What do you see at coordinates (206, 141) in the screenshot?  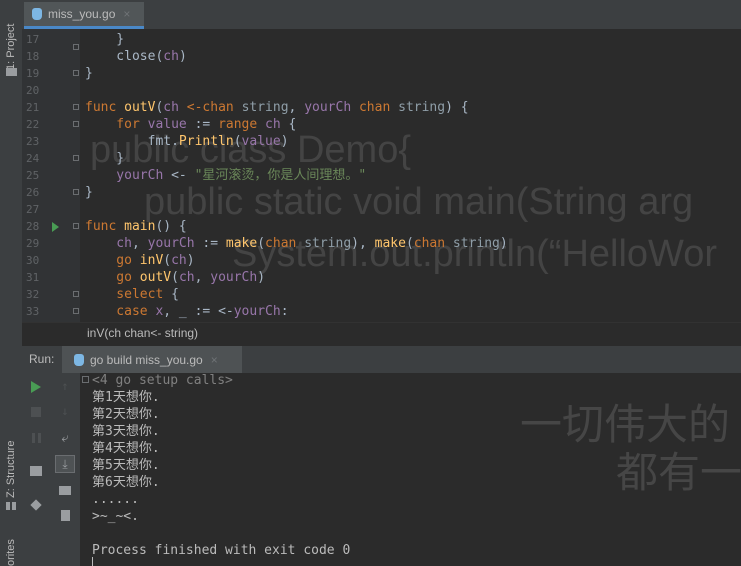 I see `code-token: Println` at bounding box center [206, 141].